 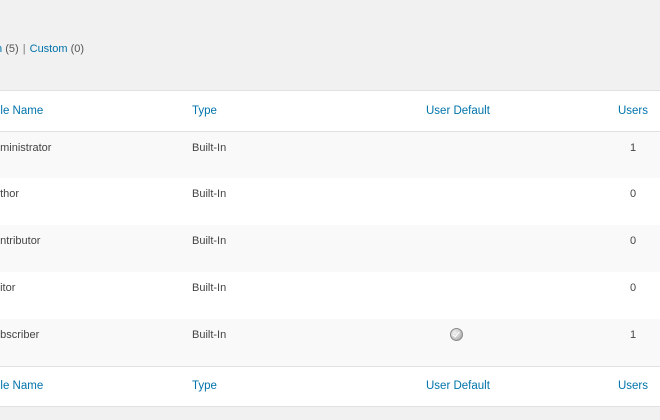 What do you see at coordinates (330, 201) in the screenshot?
I see `table-row: uthor Built-In 0` at bounding box center [330, 201].